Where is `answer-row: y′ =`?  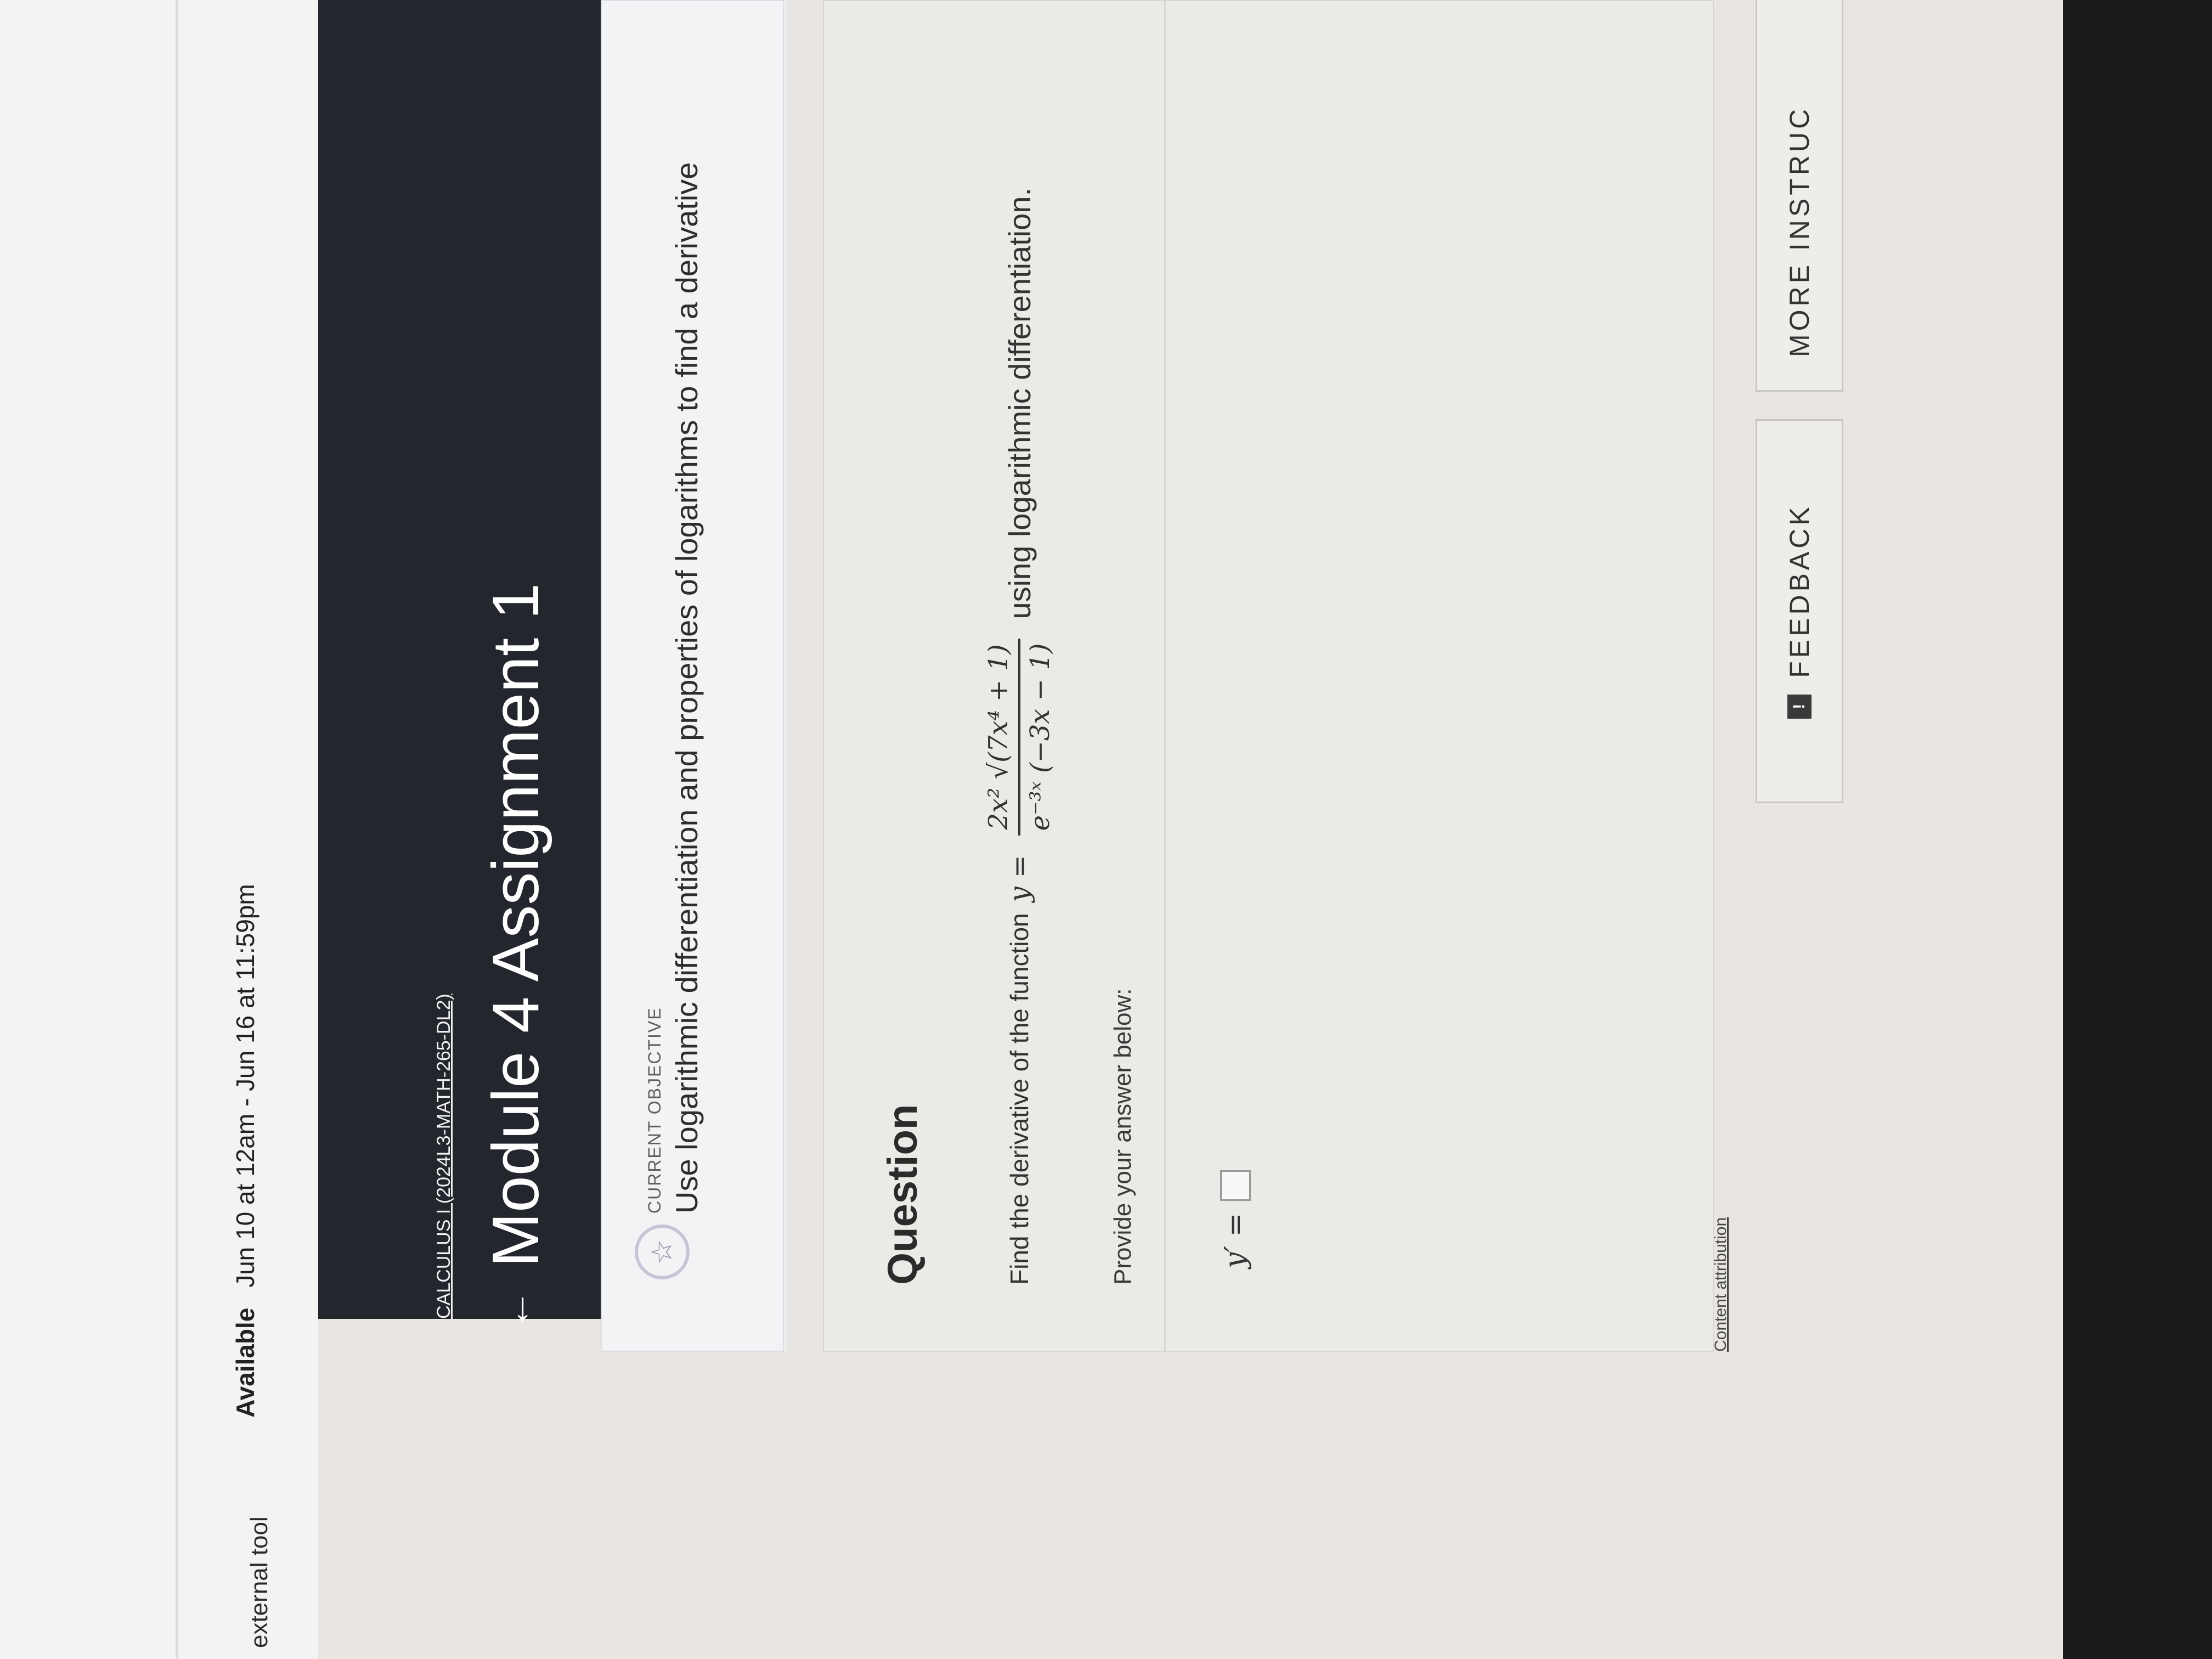 answer-row: y′ = is located at coordinates (1235, 1219).